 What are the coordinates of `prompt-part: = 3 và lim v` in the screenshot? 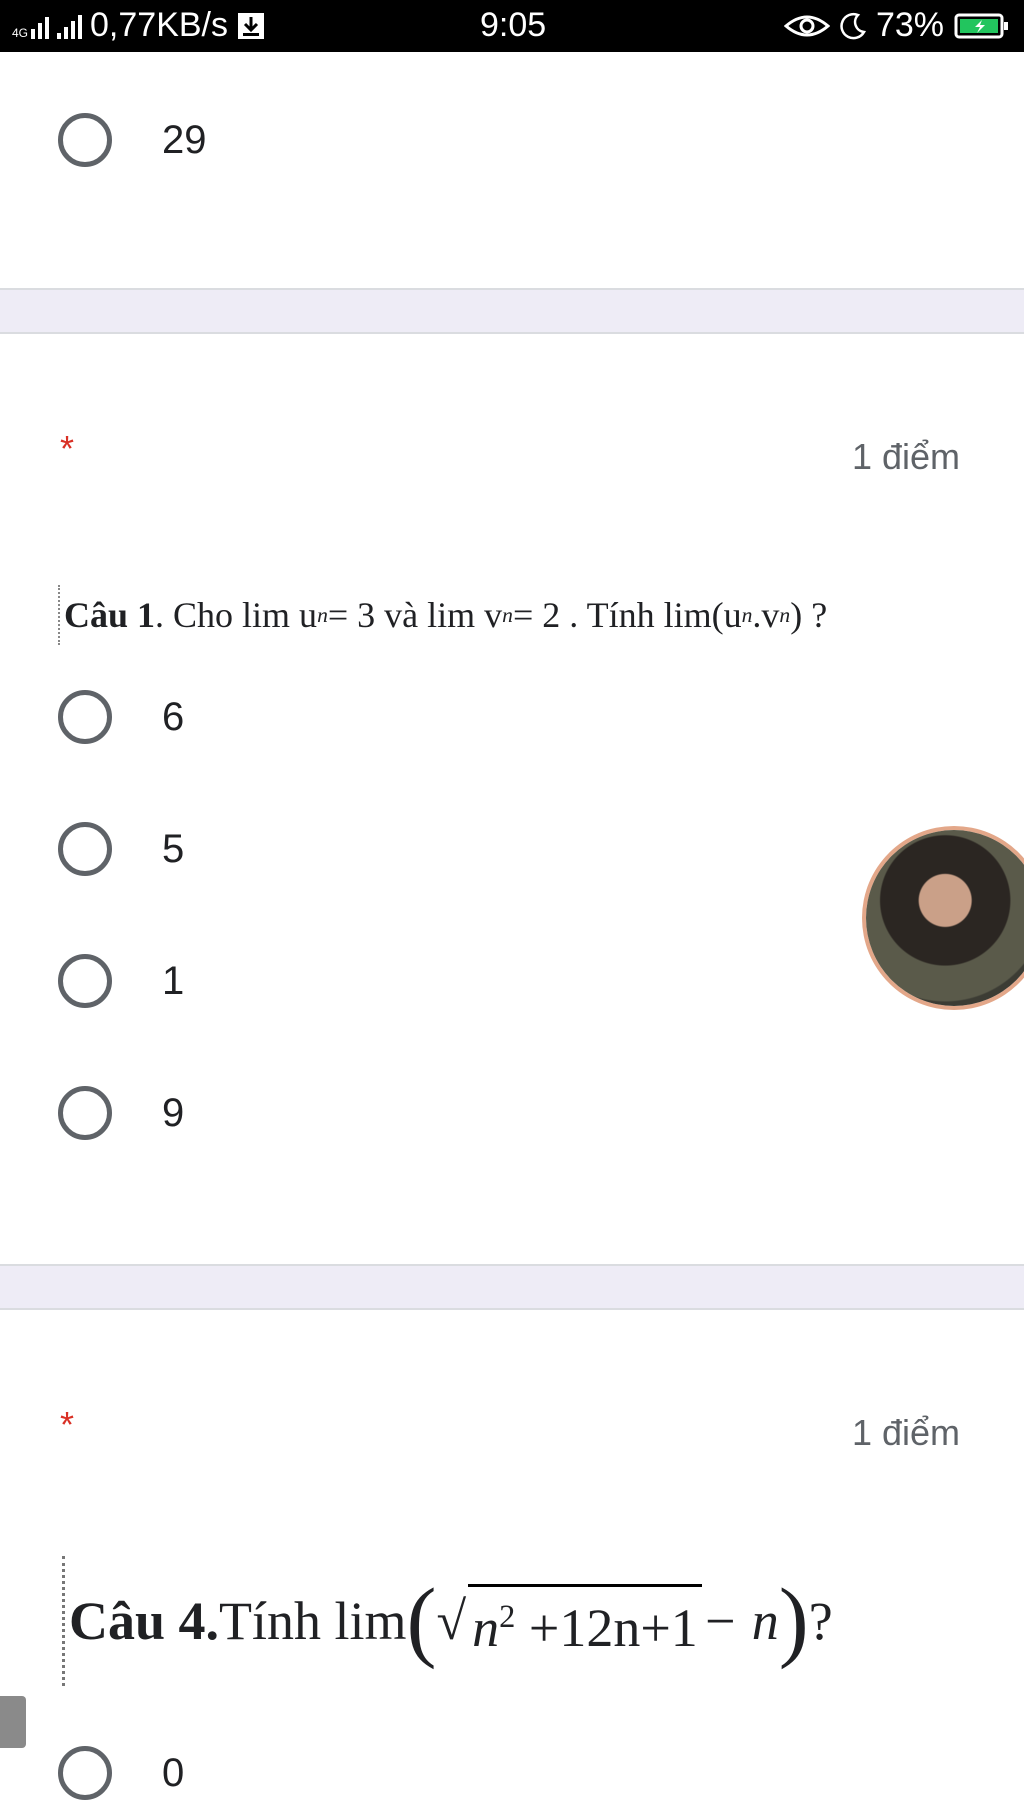 It's located at (415, 615).